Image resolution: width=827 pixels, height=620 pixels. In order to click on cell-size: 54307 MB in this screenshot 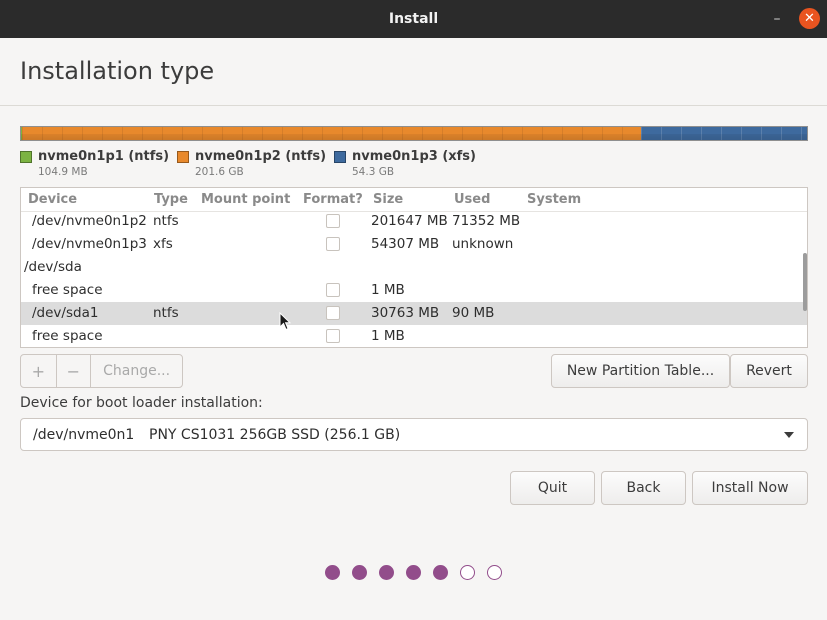, I will do `click(405, 244)`.